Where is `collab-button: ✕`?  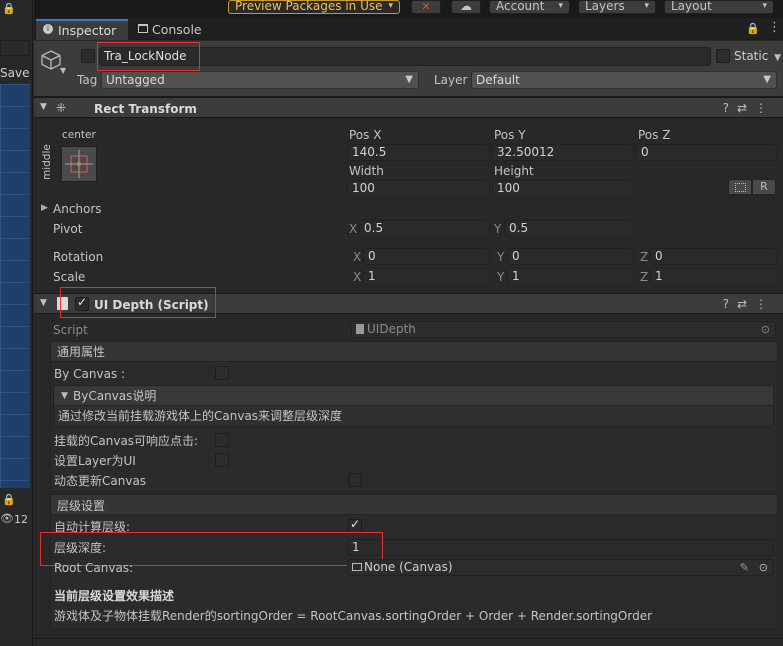 collab-button: ✕ is located at coordinates (426, 7).